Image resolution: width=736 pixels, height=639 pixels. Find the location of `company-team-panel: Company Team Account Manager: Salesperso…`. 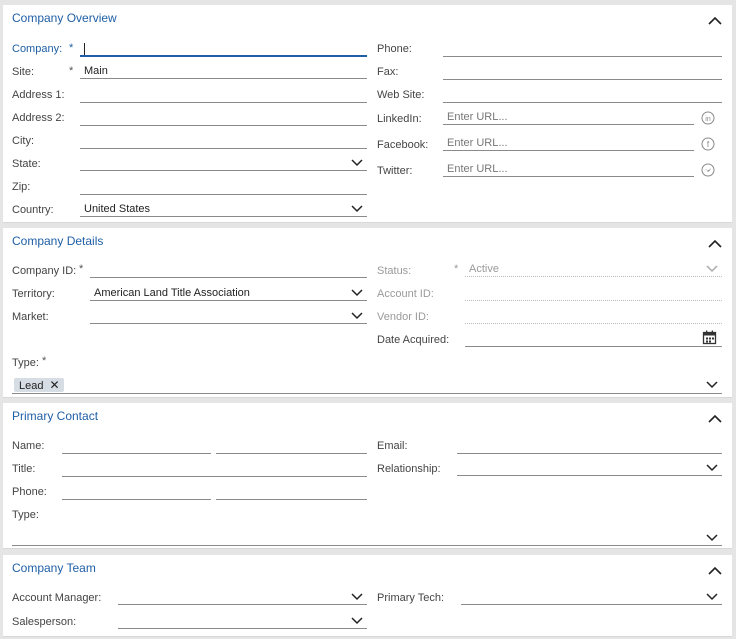

company-team-panel: Company Team Account Manager: Salesperso… is located at coordinates (367, 596).